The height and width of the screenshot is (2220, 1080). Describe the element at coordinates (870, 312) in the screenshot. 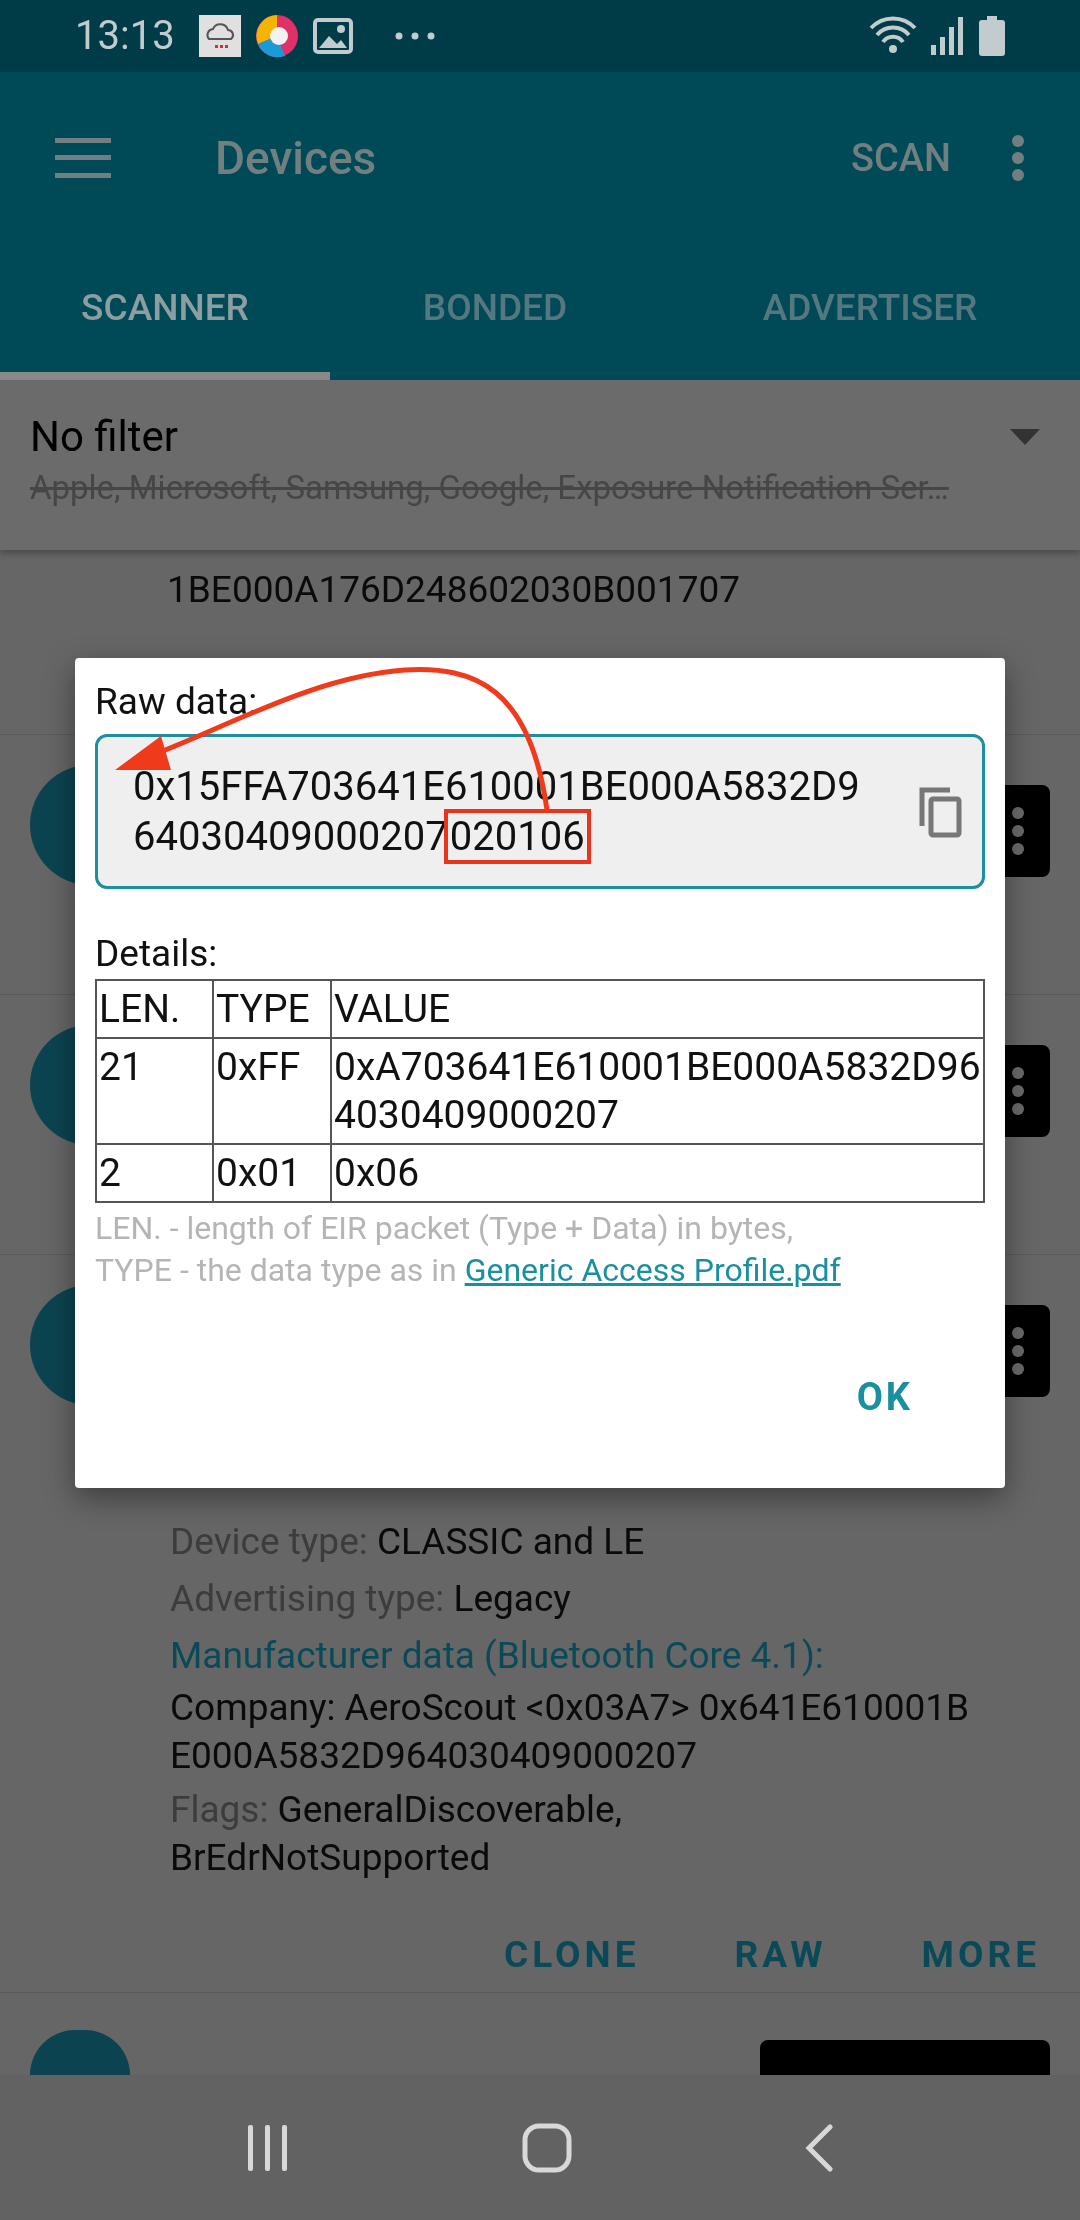

I see `tab: ADVERTISER` at that location.